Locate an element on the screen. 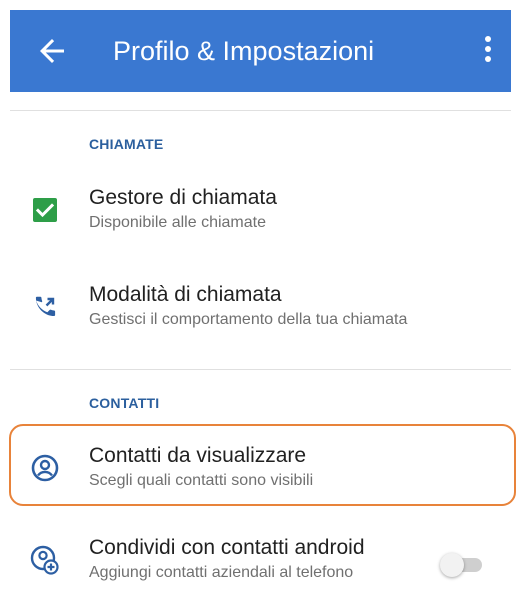  app-bar: Profilo & Impostazioni is located at coordinates (260, 51).